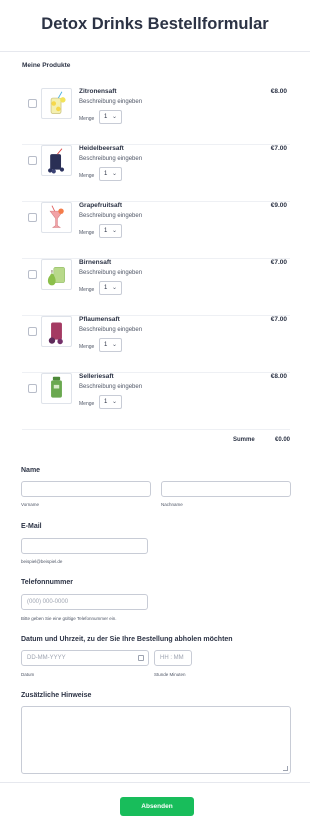 The image size is (320, 833). Describe the element at coordinates (56, 160) in the screenshot. I see `blueberry-drink-icon` at that location.